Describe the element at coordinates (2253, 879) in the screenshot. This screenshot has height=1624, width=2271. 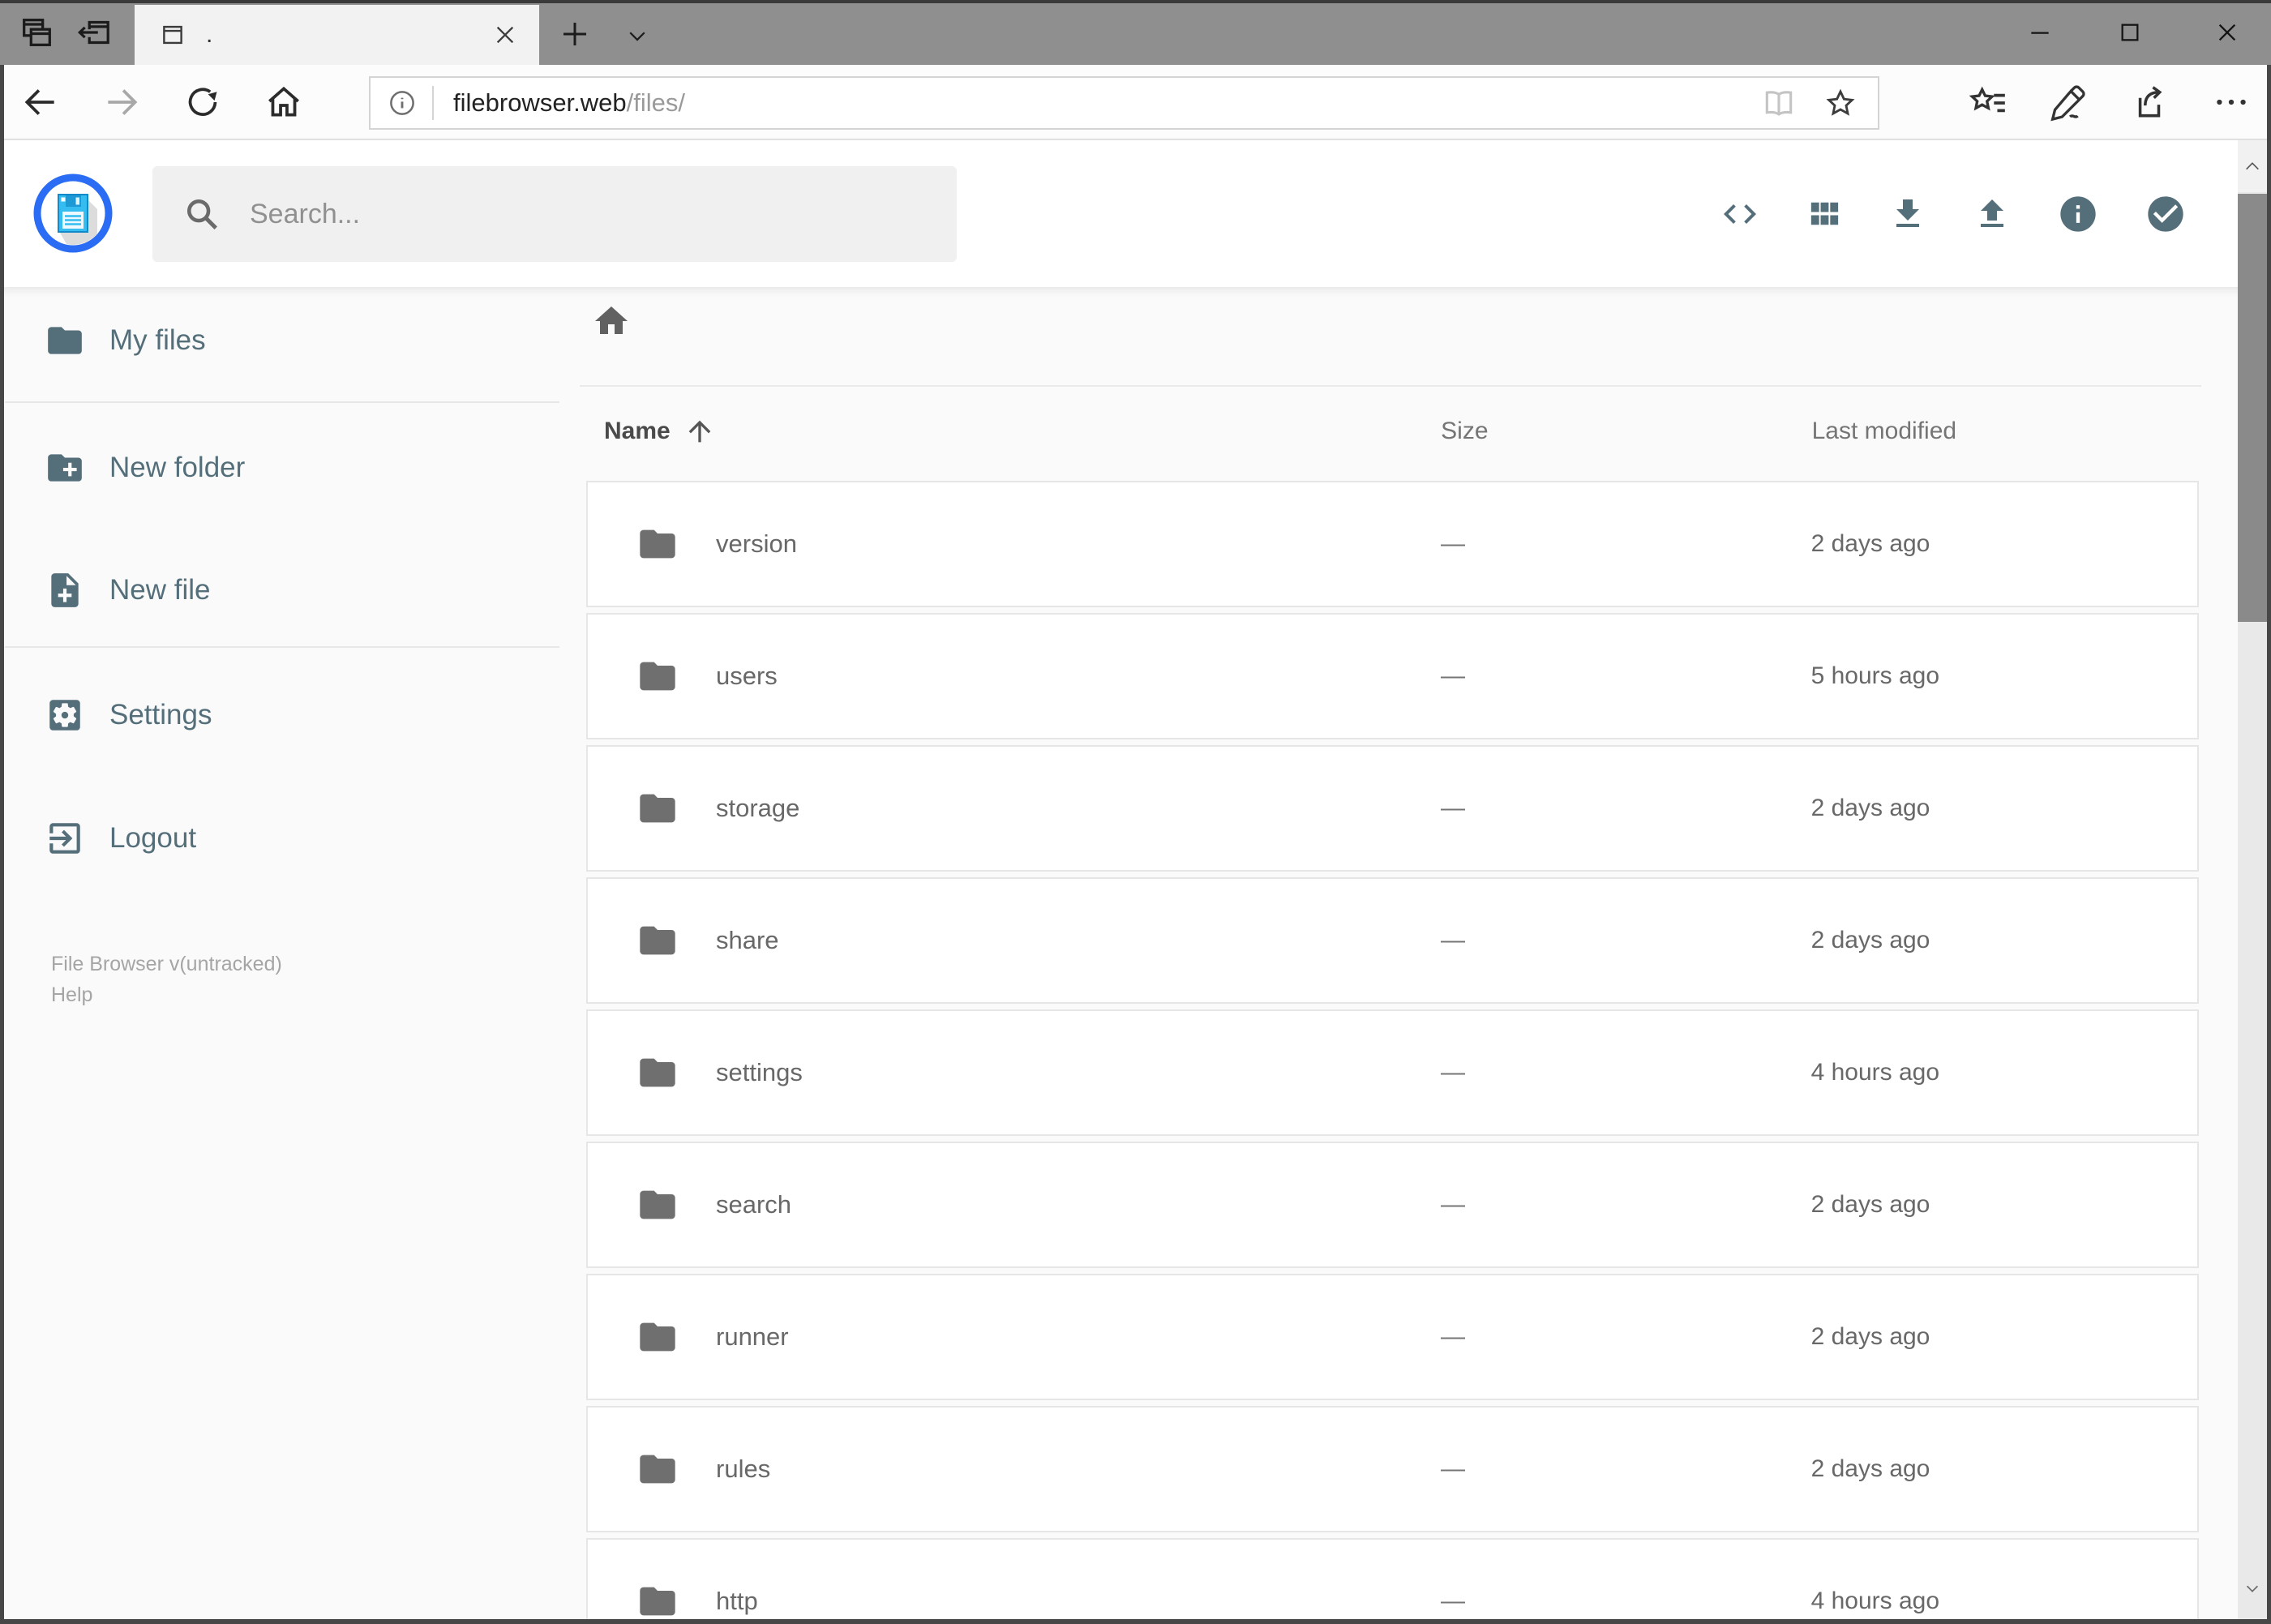
I see `scrollbar` at that location.